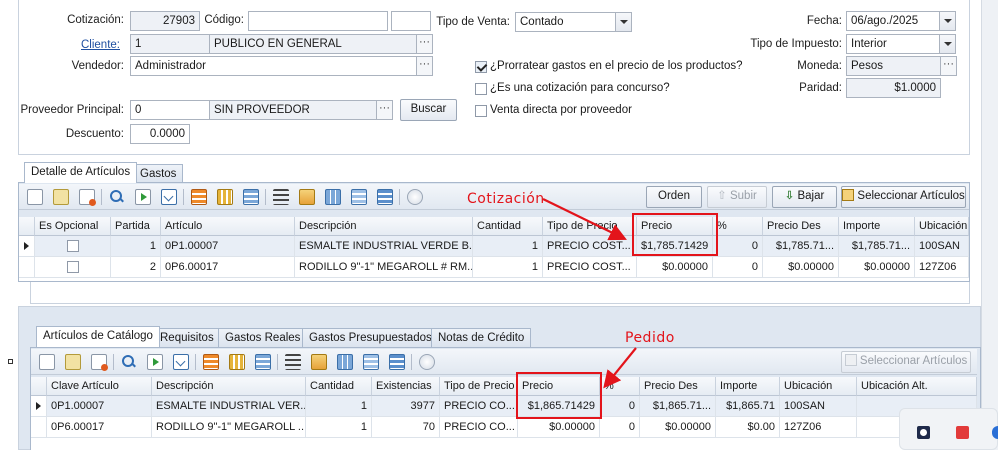 Image resolution: width=998 pixels, height=450 pixels. I want to click on column-header: Artículo, so click(228, 226).